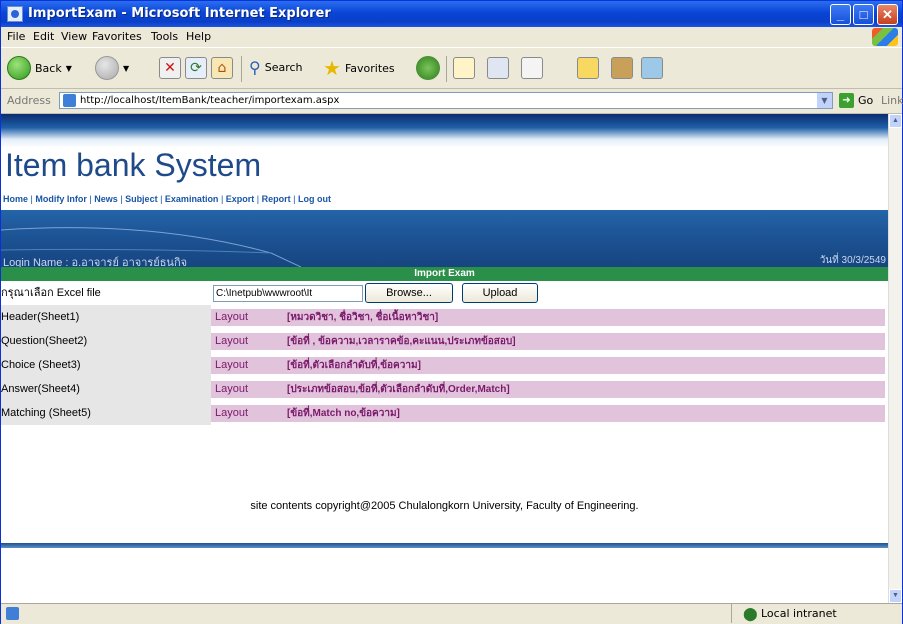  I want to click on go-arrow-icon: ➜, so click(846, 100).